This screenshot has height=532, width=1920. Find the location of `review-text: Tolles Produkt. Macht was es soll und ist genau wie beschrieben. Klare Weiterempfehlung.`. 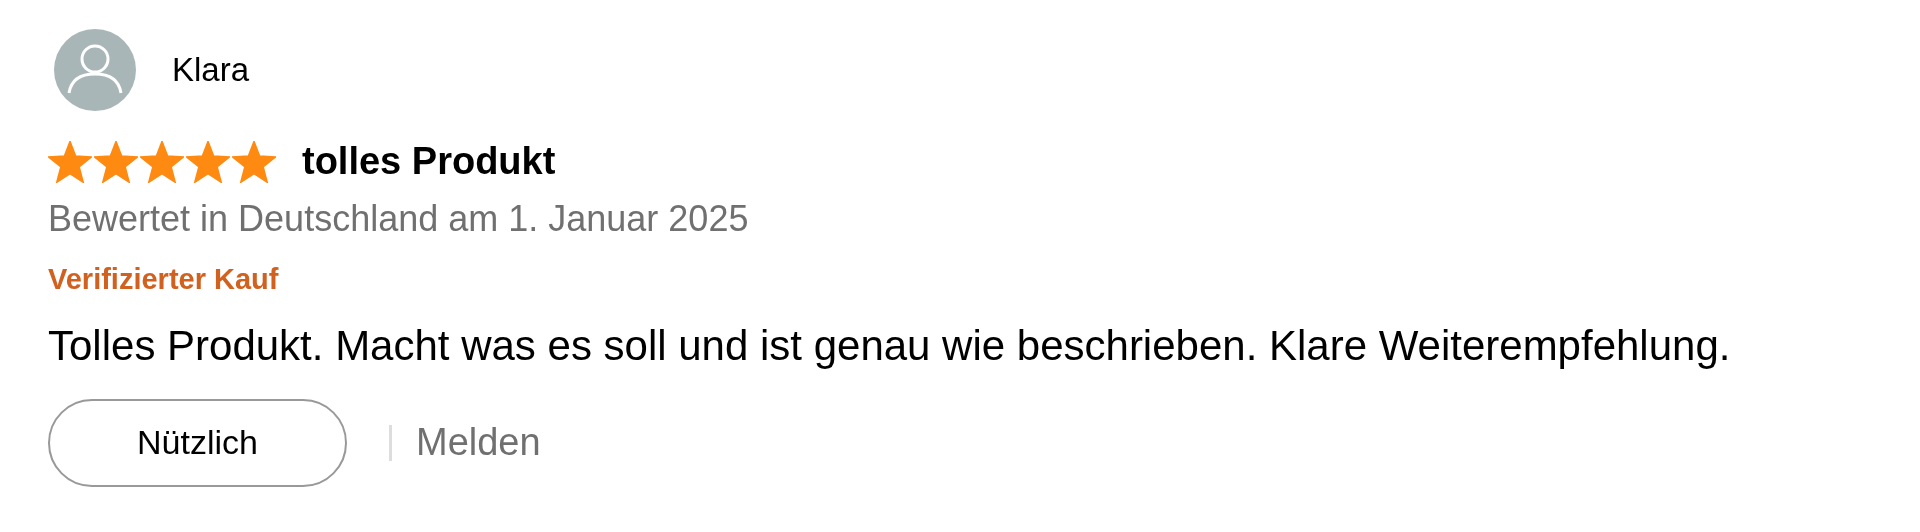

review-text: Tolles Produkt. Macht was es soll und ist genau wie beschrieben. Klare Weiterempfehlung. is located at coordinates (889, 345).